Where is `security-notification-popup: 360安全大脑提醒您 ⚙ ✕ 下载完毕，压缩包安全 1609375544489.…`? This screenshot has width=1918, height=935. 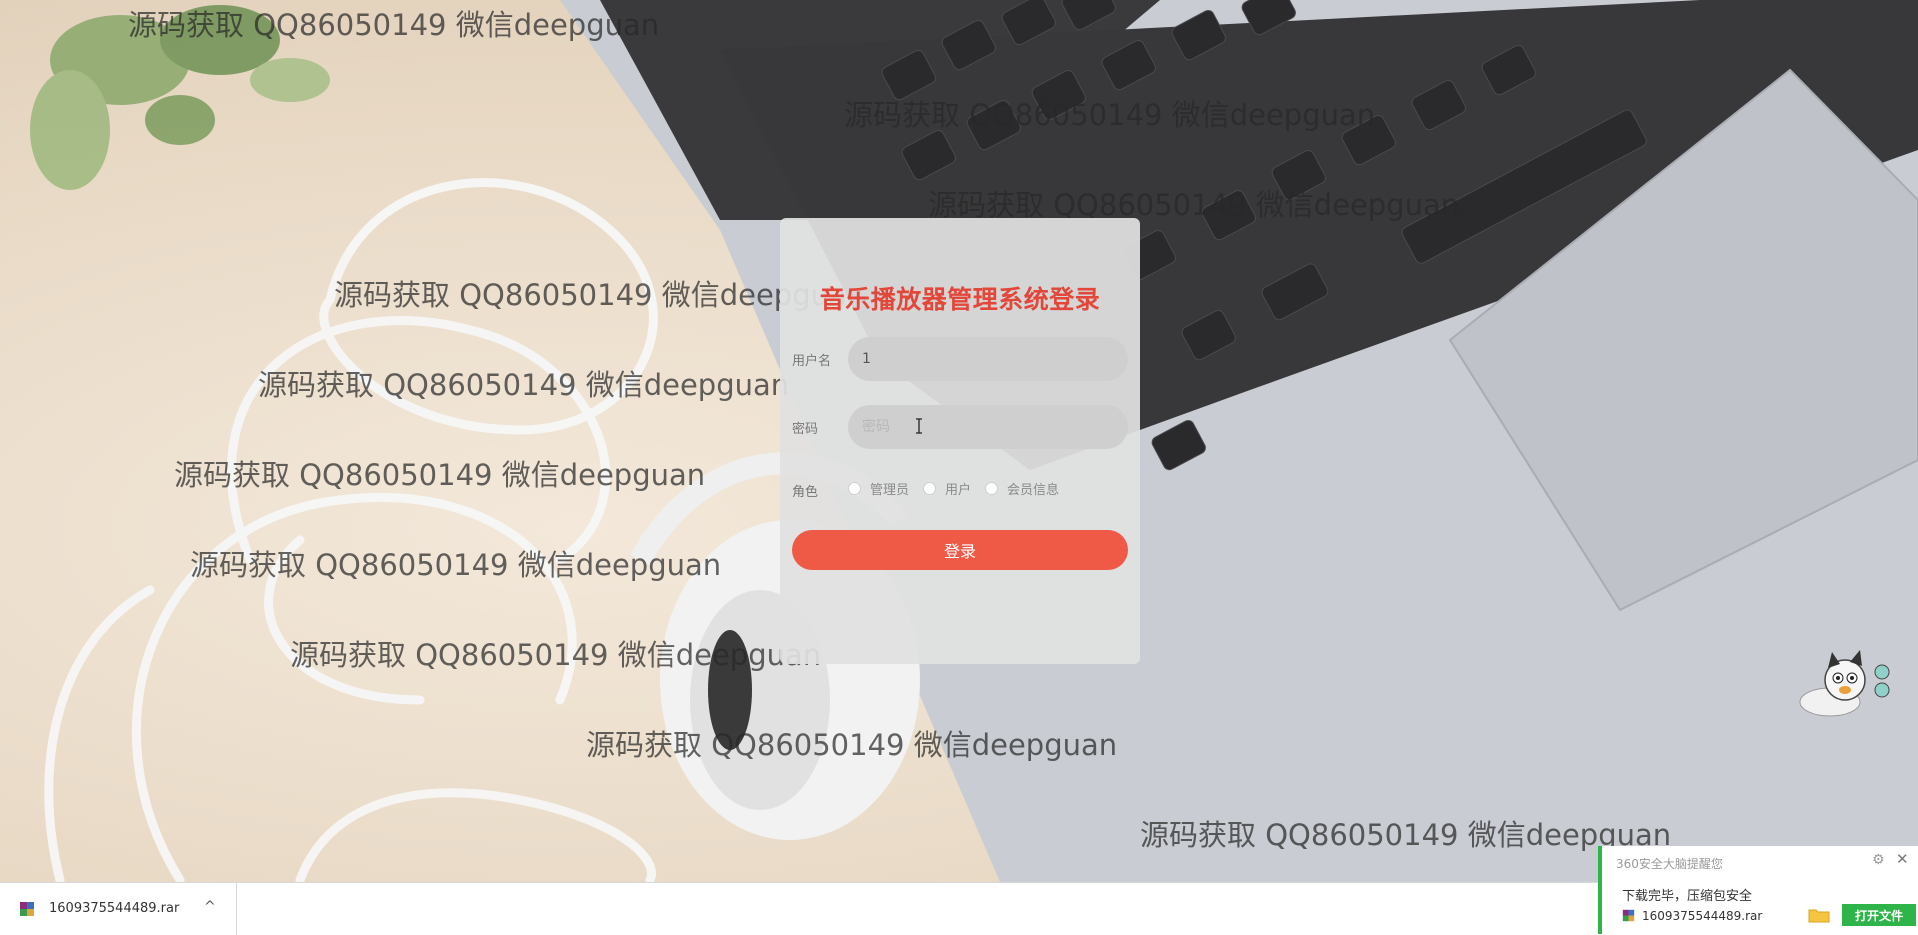
security-notification-popup: 360安全大脑提醒您 ⚙ ✕ 下载完毕，压缩包安全 1609375544489.… is located at coordinates (1758, 890).